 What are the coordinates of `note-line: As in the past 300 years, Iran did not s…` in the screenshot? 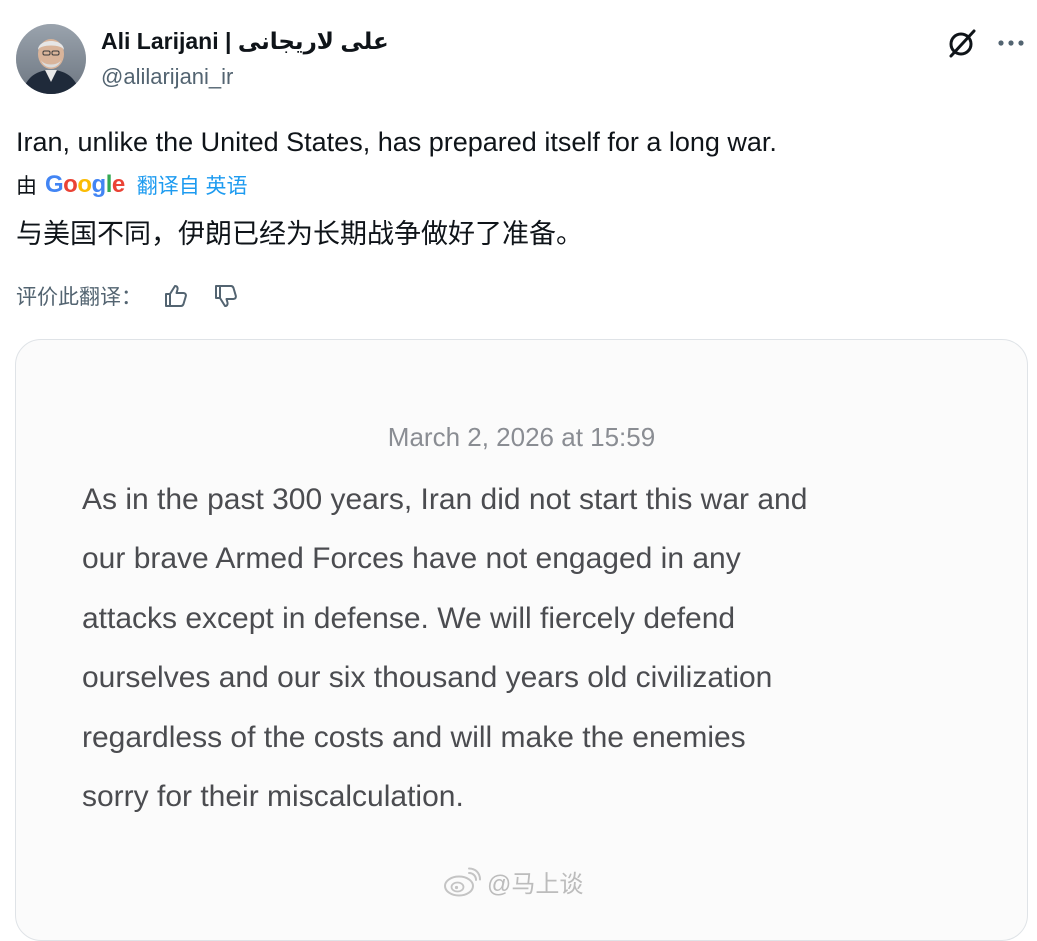 It's located at (445, 499).